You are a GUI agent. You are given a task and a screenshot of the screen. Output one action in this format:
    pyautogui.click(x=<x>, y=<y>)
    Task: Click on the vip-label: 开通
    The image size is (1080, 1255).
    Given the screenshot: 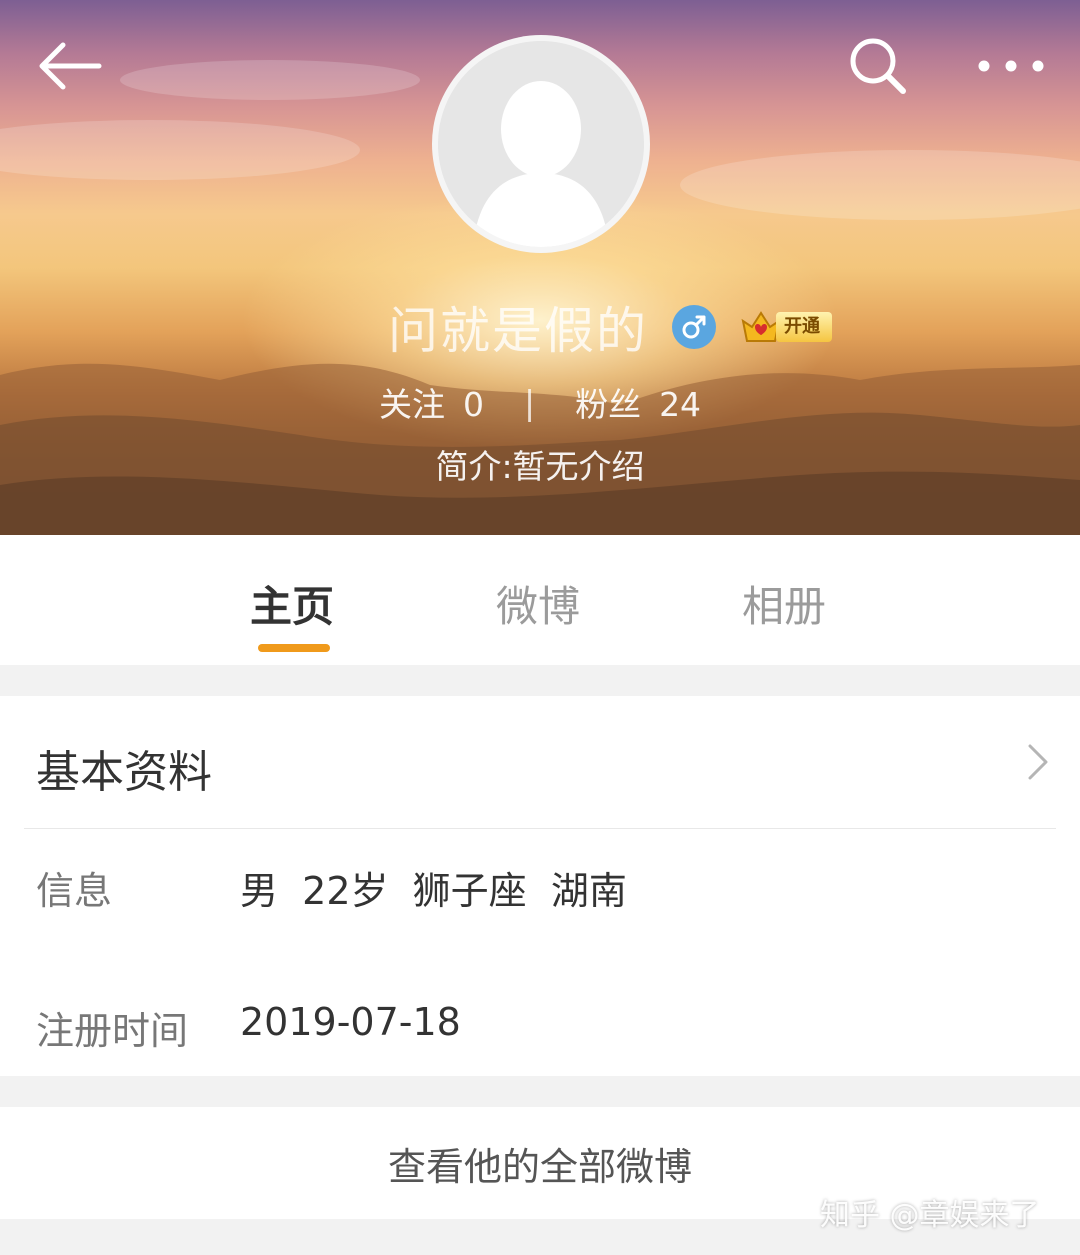 What is the action you would take?
    pyautogui.click(x=804, y=327)
    